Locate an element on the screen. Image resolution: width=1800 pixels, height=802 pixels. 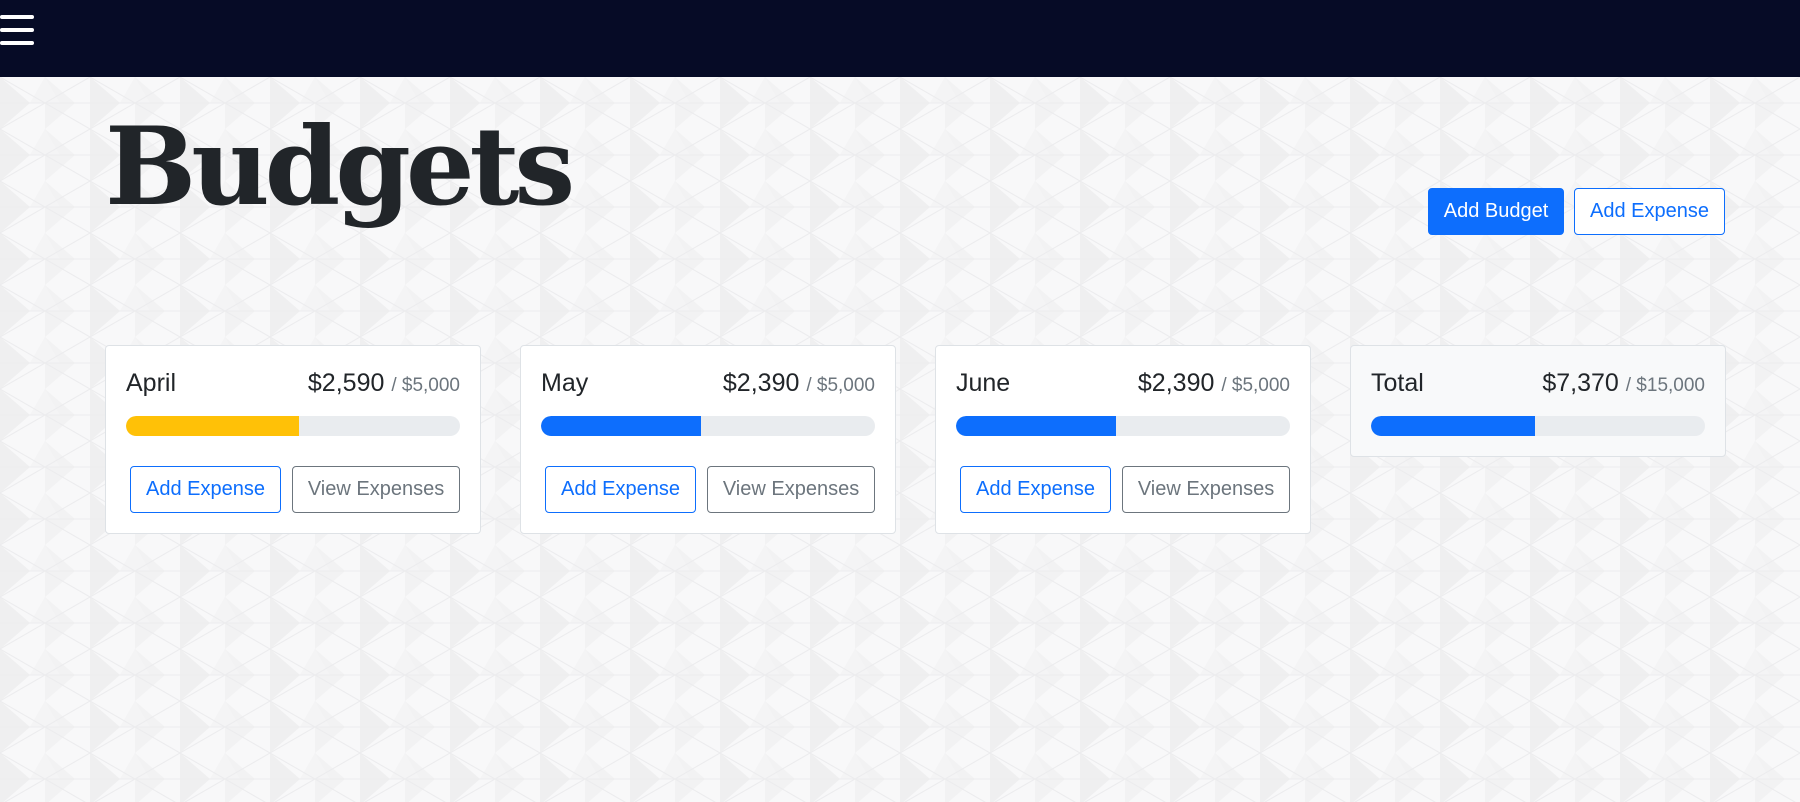
budget-name: June is located at coordinates (983, 383).